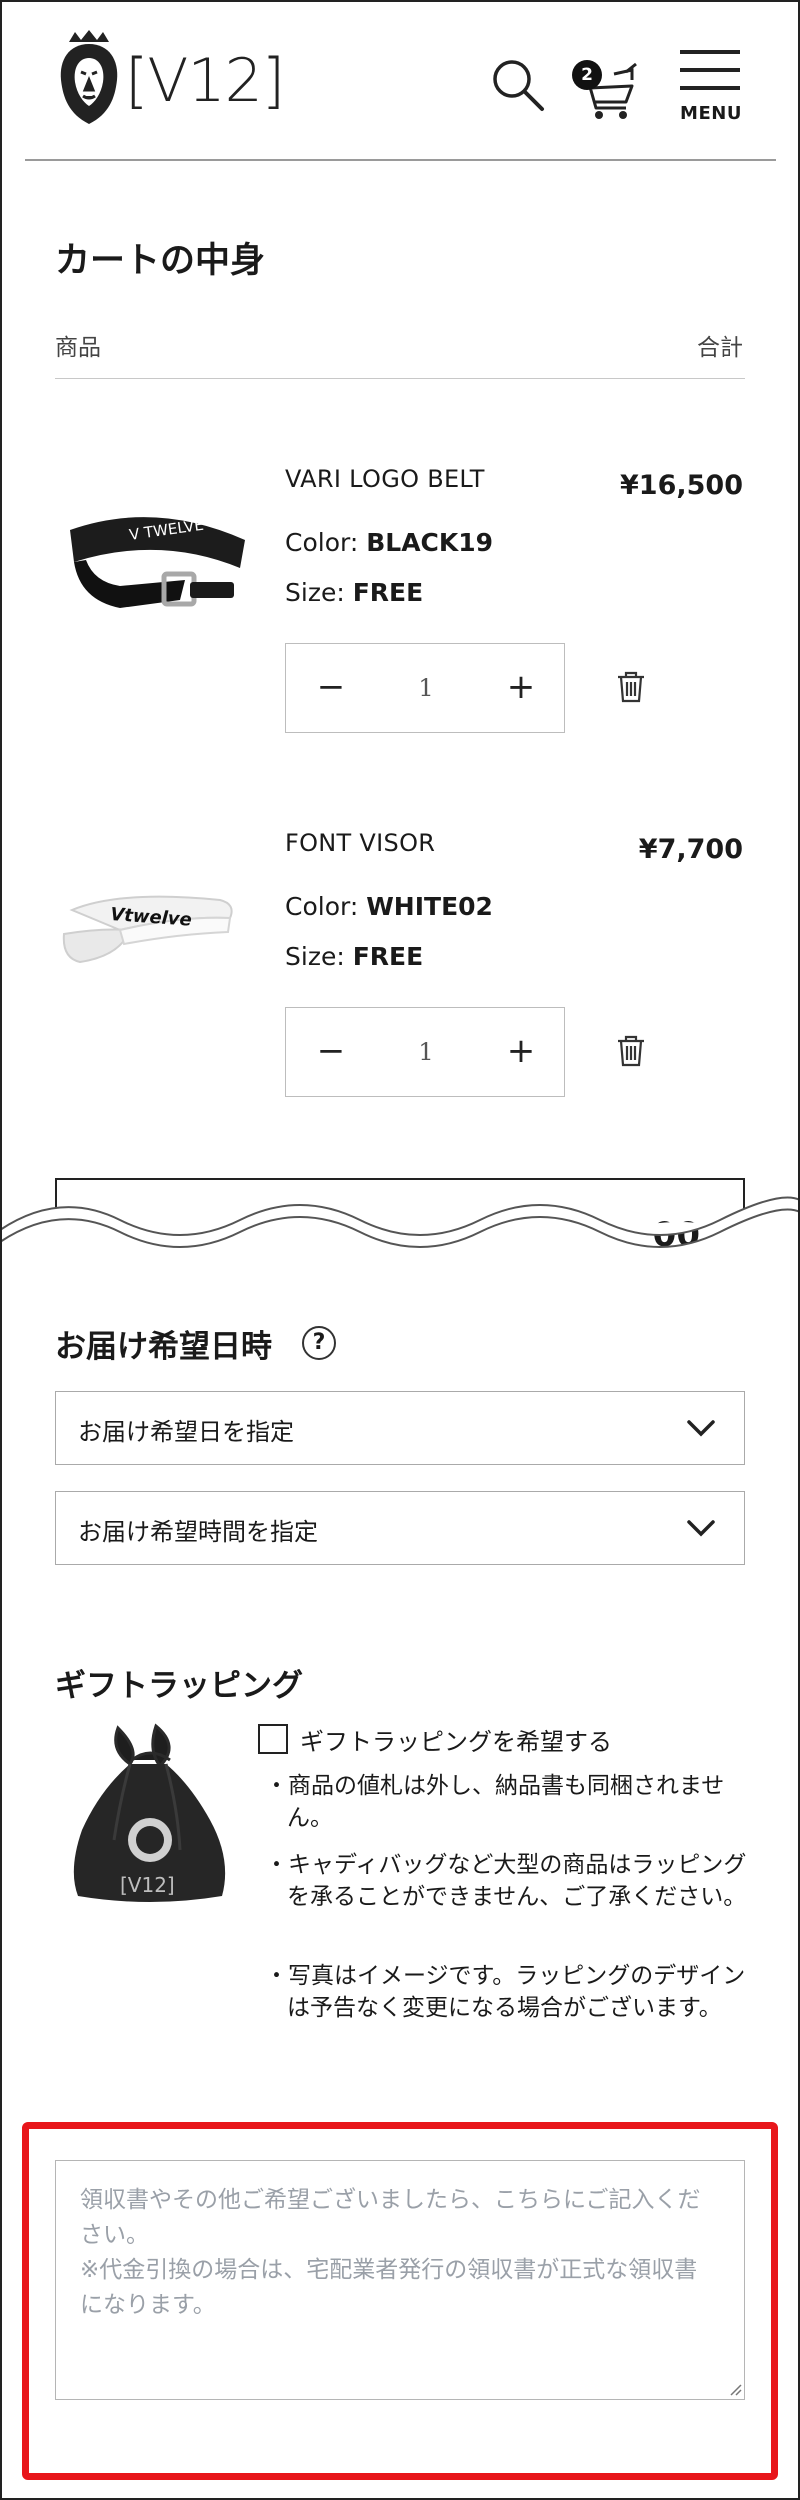  Describe the element at coordinates (400, 160) in the screenshot. I see `header-divider` at that location.